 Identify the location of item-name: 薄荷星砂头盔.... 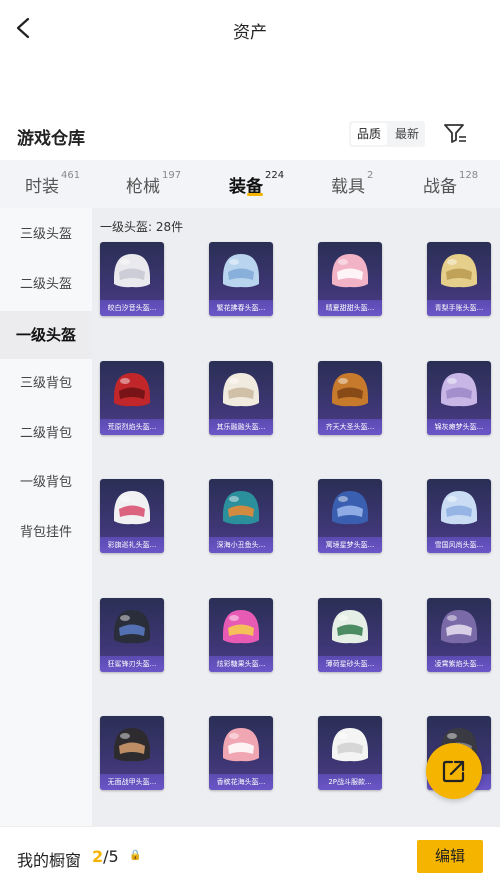
(350, 664).